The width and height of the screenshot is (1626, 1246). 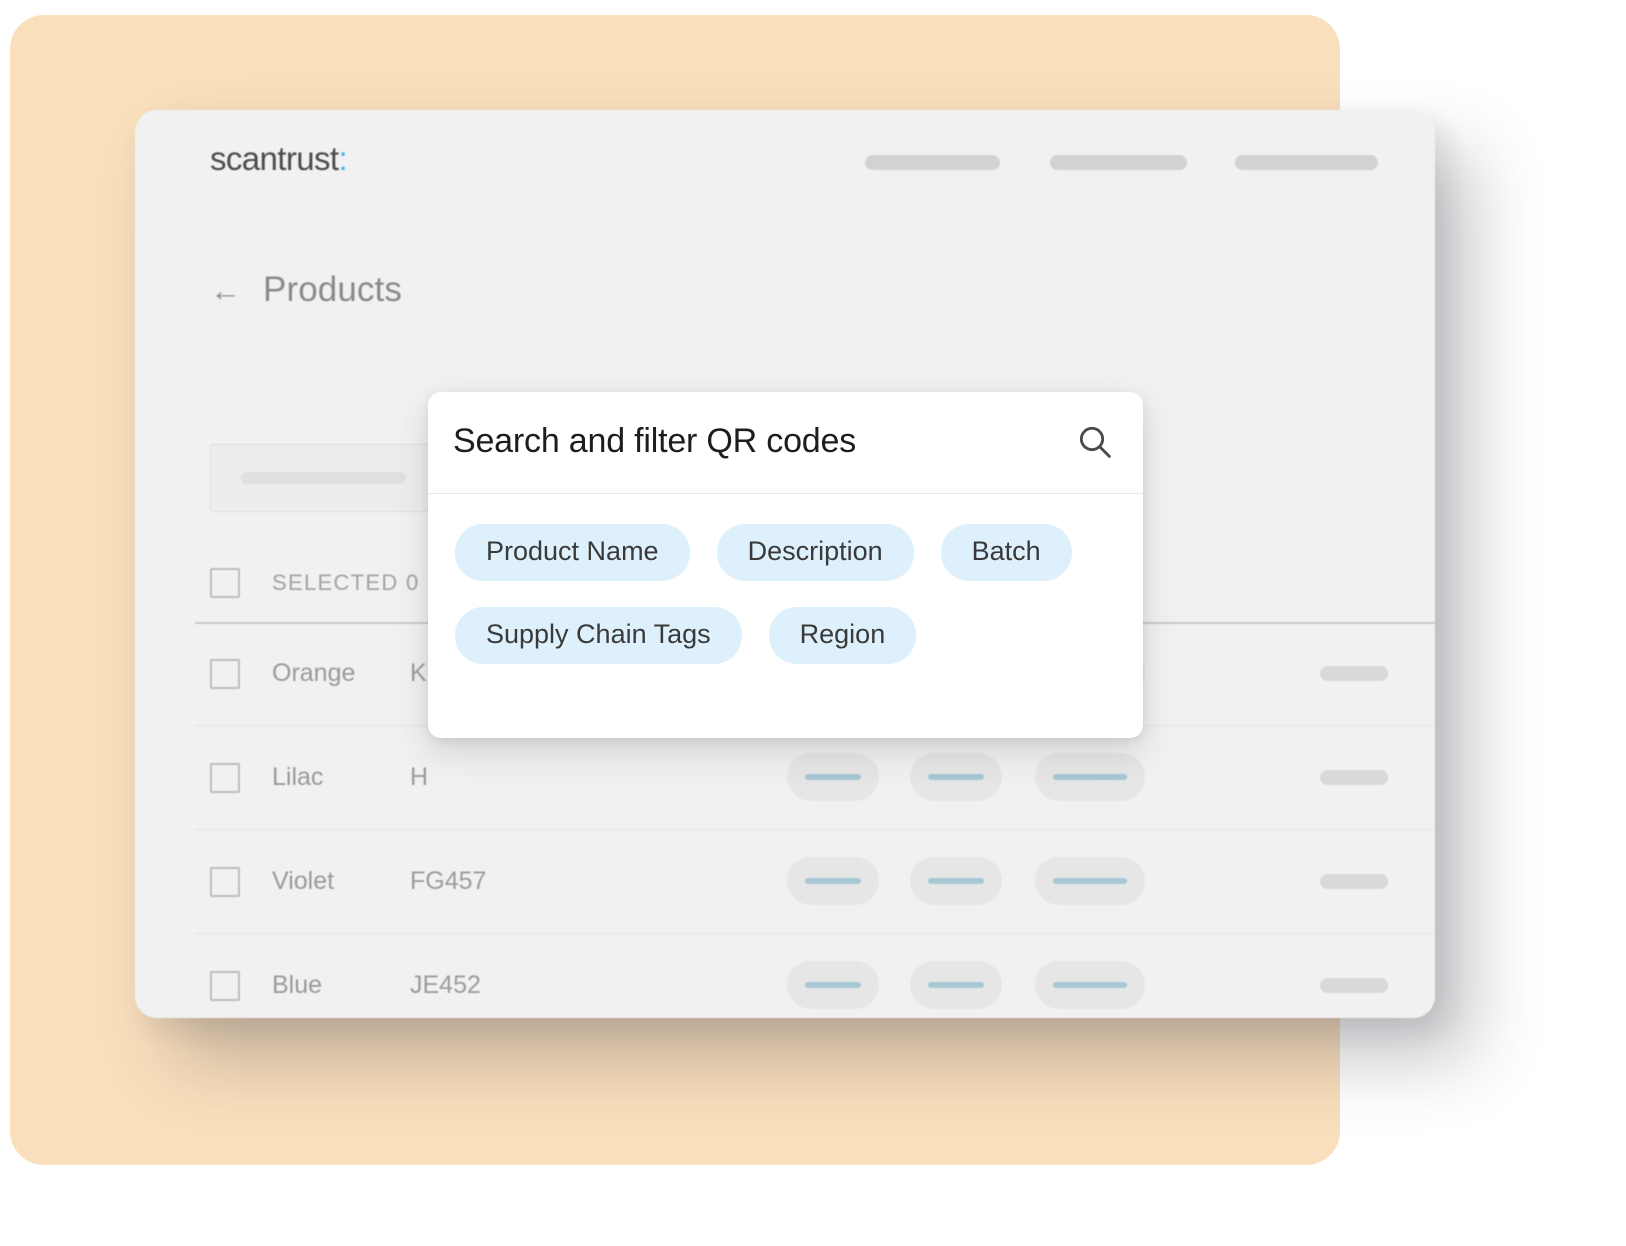 I want to click on filter-chip-supply-chain-tags: Supply Chain Tags, so click(x=598, y=636).